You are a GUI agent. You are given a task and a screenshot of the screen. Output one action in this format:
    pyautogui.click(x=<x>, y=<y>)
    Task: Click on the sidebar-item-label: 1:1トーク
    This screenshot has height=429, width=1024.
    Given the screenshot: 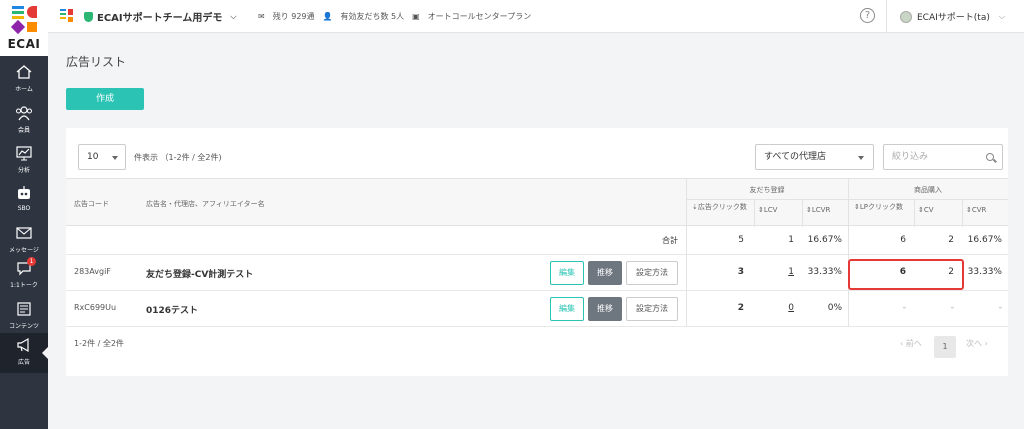 What is the action you would take?
    pyautogui.click(x=24, y=285)
    